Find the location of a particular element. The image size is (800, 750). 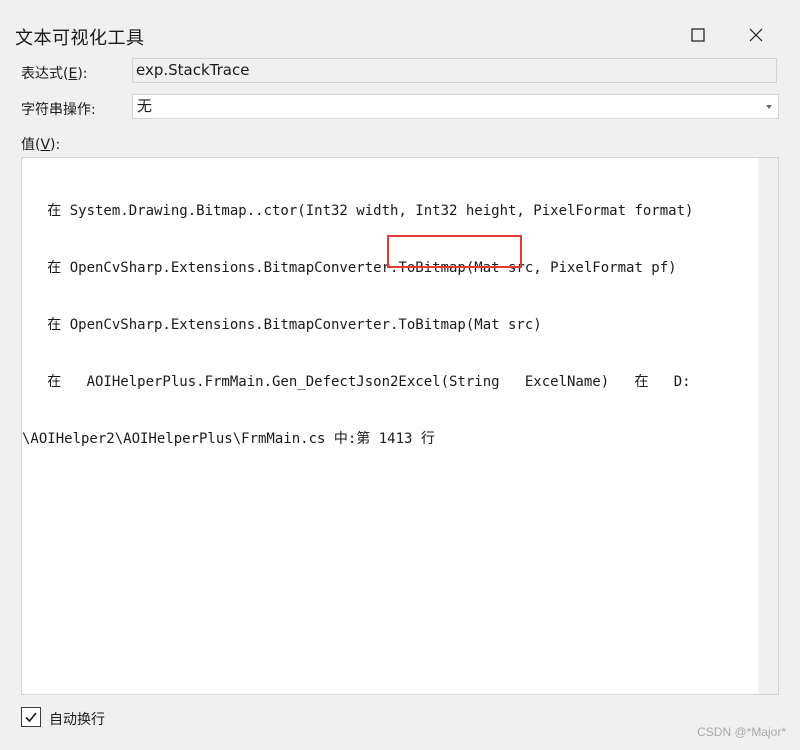

word-wrap-label: 自动换行 is located at coordinates (77, 720).